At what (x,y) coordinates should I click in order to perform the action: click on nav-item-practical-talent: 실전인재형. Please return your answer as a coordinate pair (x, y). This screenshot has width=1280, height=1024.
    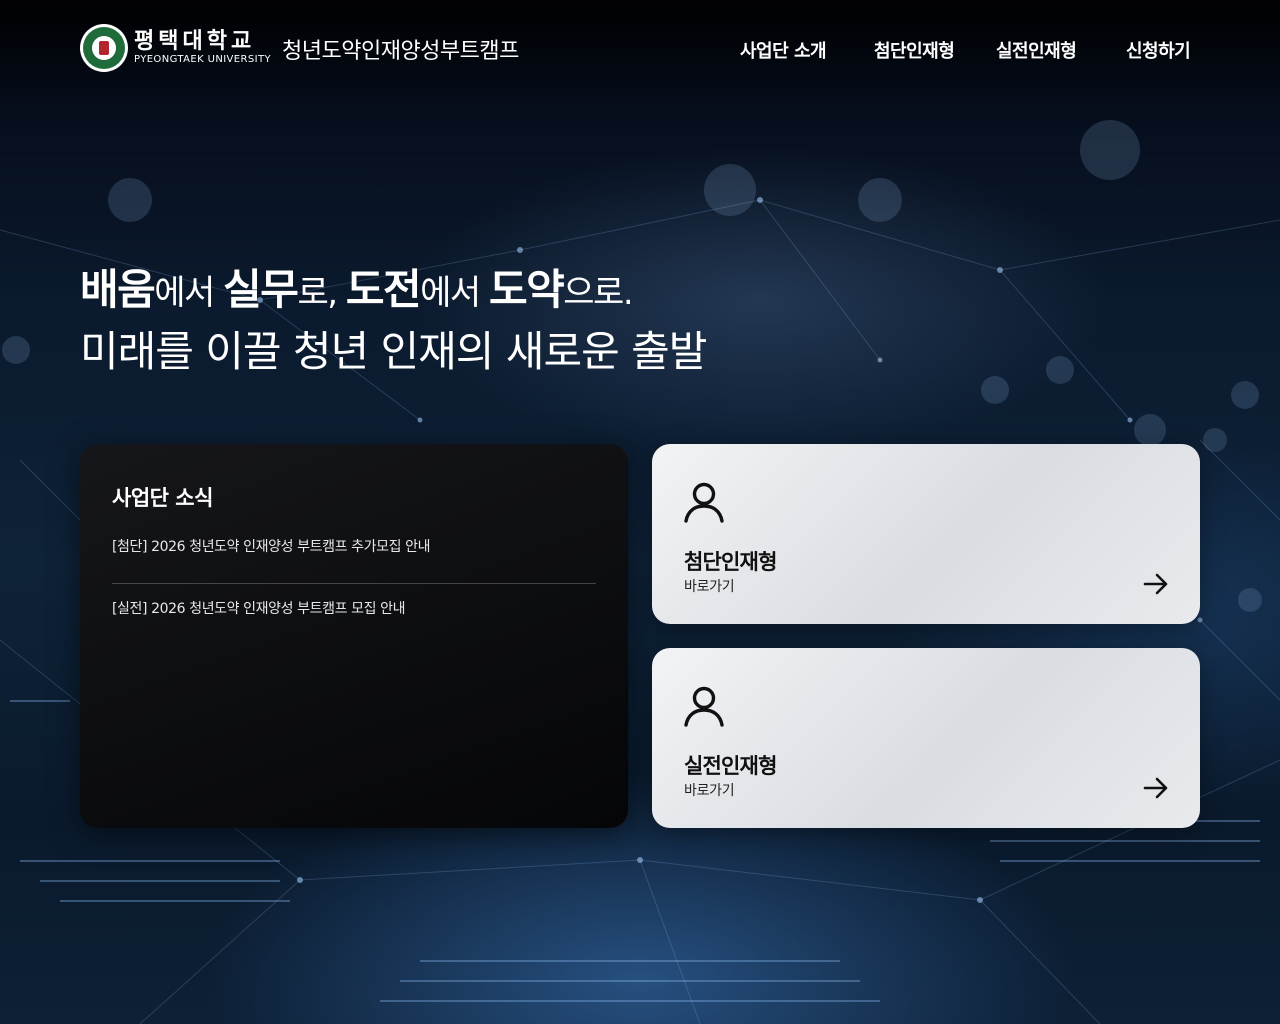
    Looking at the image, I should click on (1036, 50).